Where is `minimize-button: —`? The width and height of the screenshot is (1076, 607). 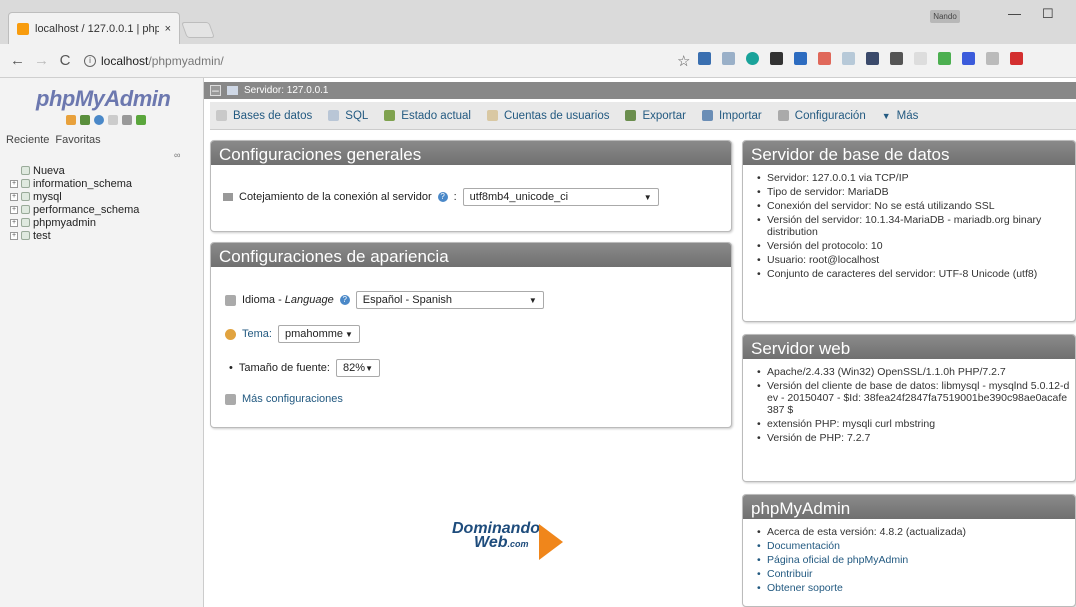
minimize-button: — is located at coordinates (1014, 13).